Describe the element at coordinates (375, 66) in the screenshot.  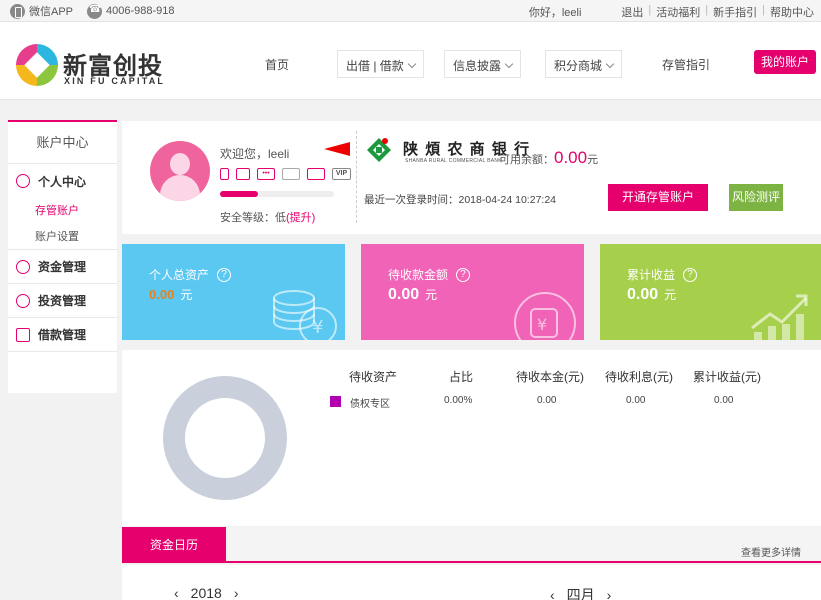
I see `nav-lend-borrow-label: 出借 | 借款` at that location.